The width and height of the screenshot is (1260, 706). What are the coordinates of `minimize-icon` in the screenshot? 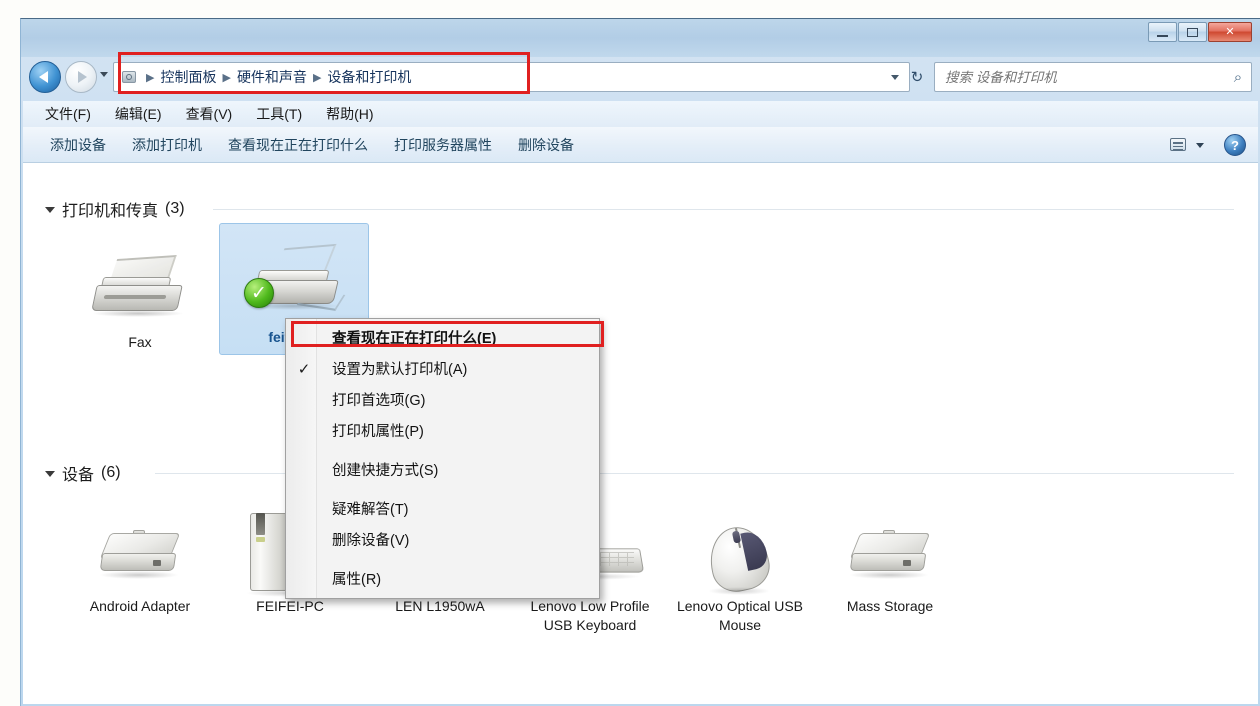 It's located at (1162, 35).